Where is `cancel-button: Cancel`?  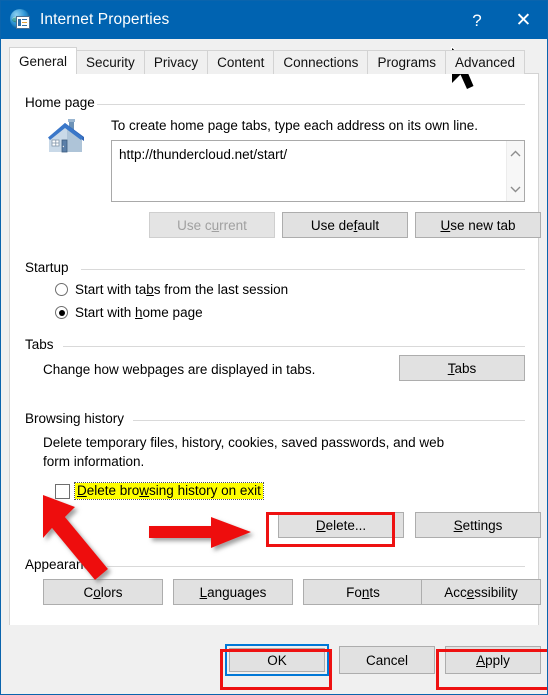
cancel-button: Cancel is located at coordinates (387, 660).